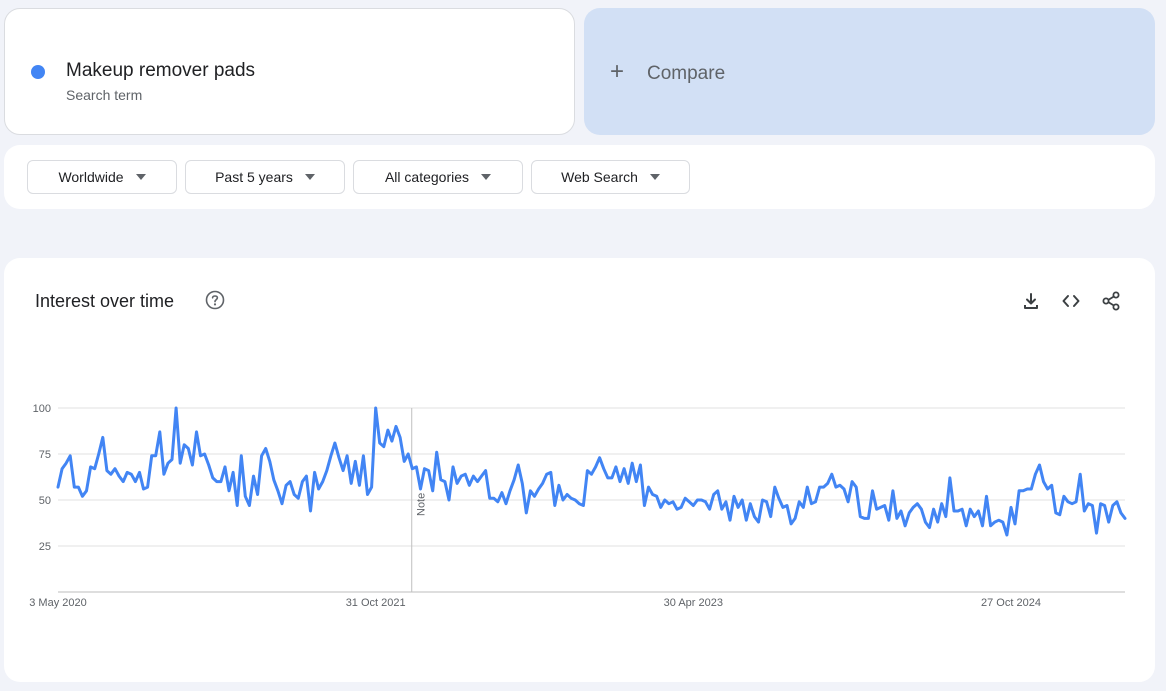  Describe the element at coordinates (693, 603) in the screenshot. I see `x-tick-label: 30 Apr 2023` at that location.